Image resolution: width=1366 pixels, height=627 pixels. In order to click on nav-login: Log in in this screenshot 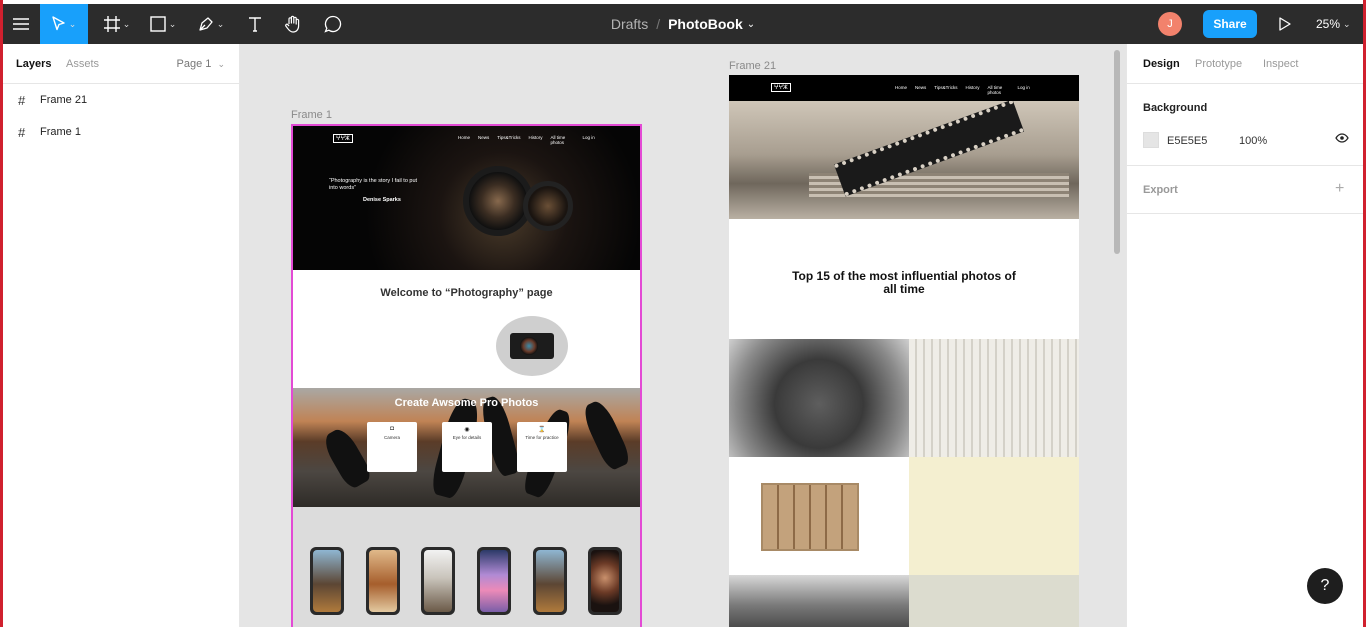, I will do `click(1023, 87)`.